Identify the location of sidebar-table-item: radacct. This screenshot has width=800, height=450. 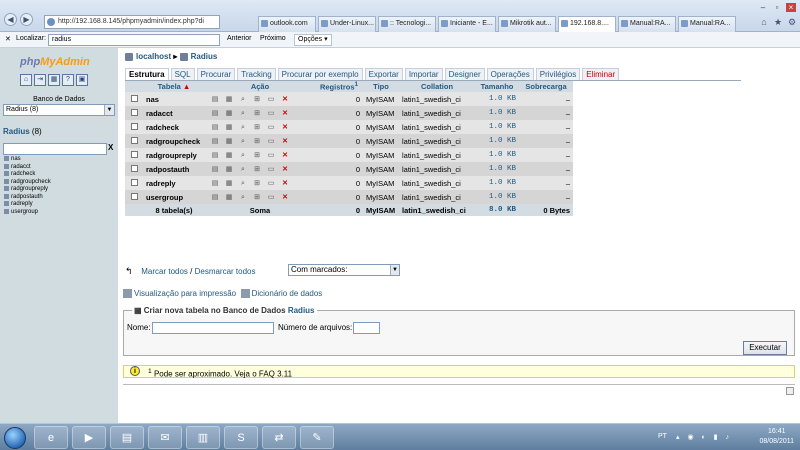
(27, 167).